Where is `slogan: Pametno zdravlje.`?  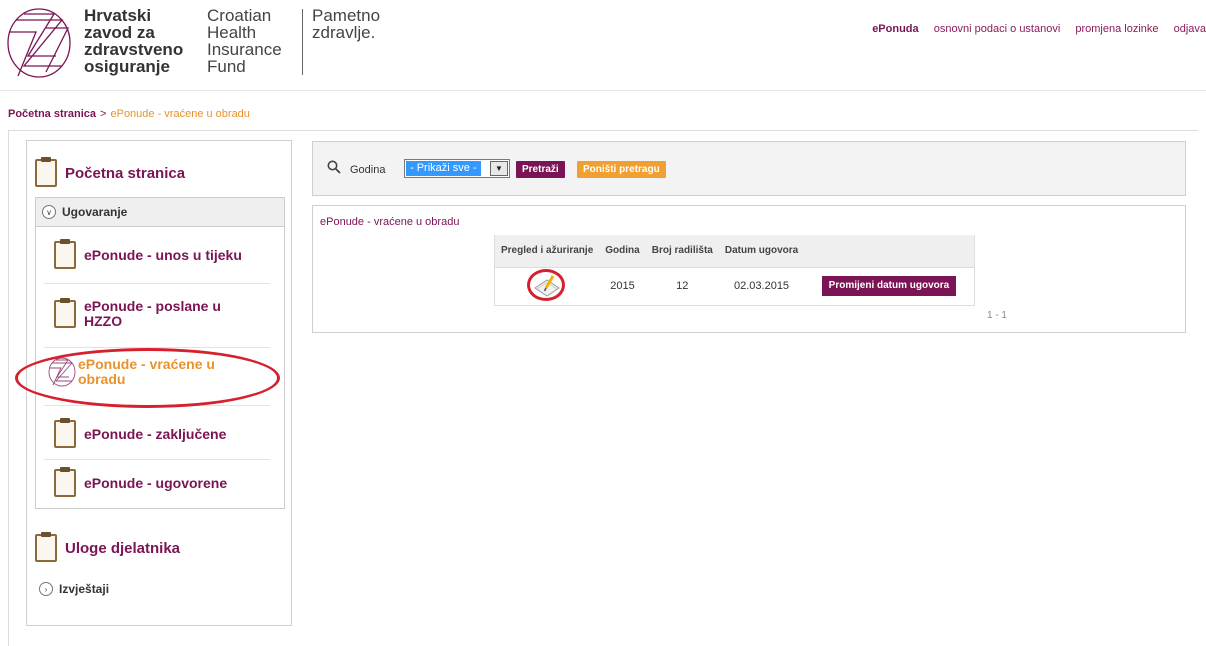 slogan: Pametno zdravlje. is located at coordinates (346, 24).